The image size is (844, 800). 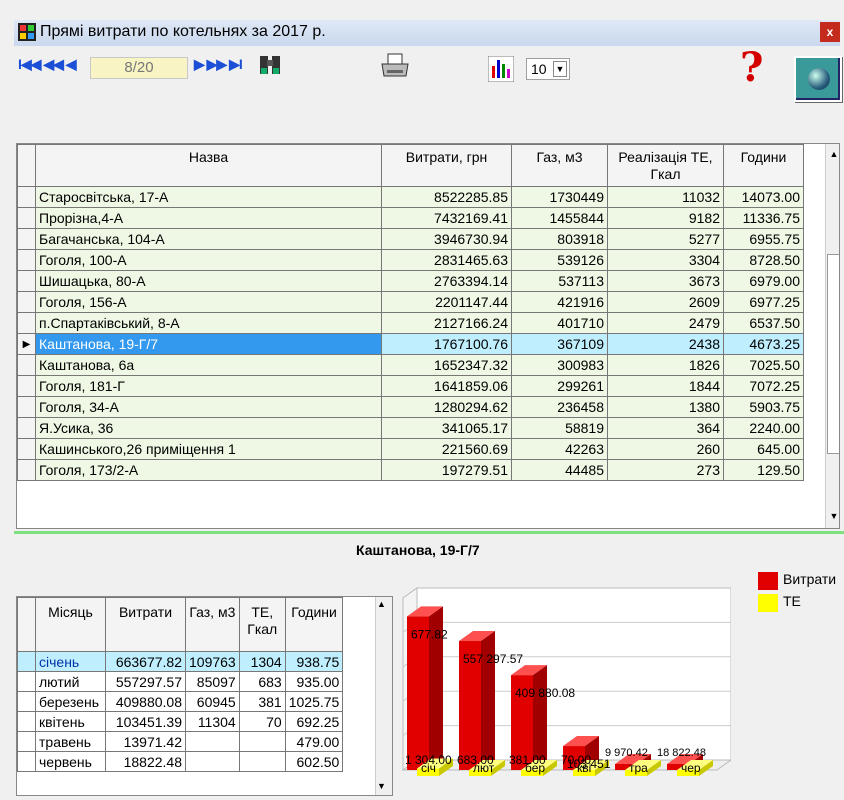 What do you see at coordinates (763, 281) in the screenshot?
I see `cell-hours: 6979.00` at bounding box center [763, 281].